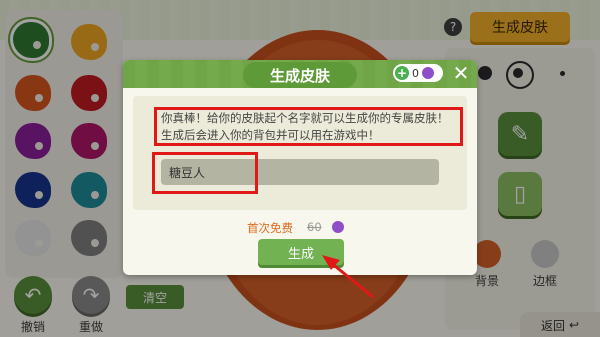 The height and width of the screenshot is (337, 600). What do you see at coordinates (348, 277) in the screenshot?
I see `pointer-arrow-icon` at bounding box center [348, 277].